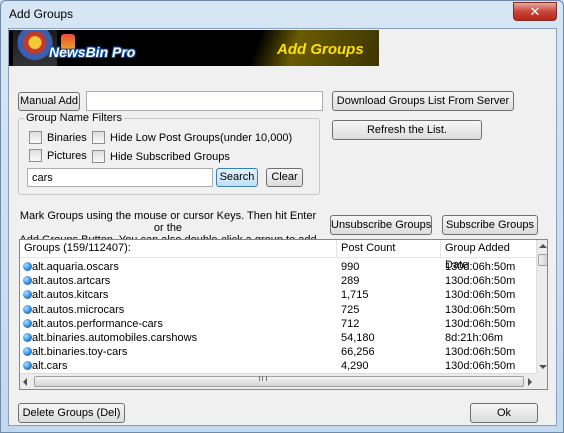  Describe the element at coordinates (278, 366) in the screenshot. I see `list-row: alt.cars 4,290 130d:06h:50m` at that location.